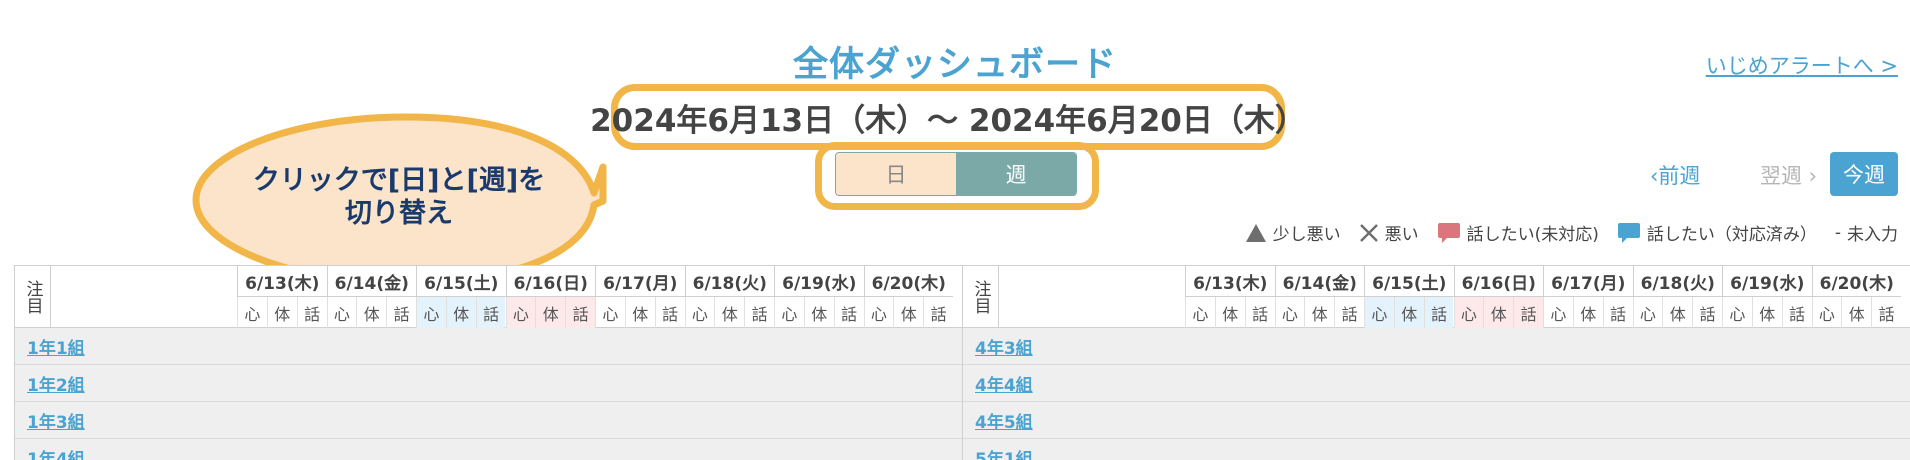 This screenshot has width=1910, height=460. I want to click on legend-slightly-bad-label: 少し悪い, so click(1306, 235).